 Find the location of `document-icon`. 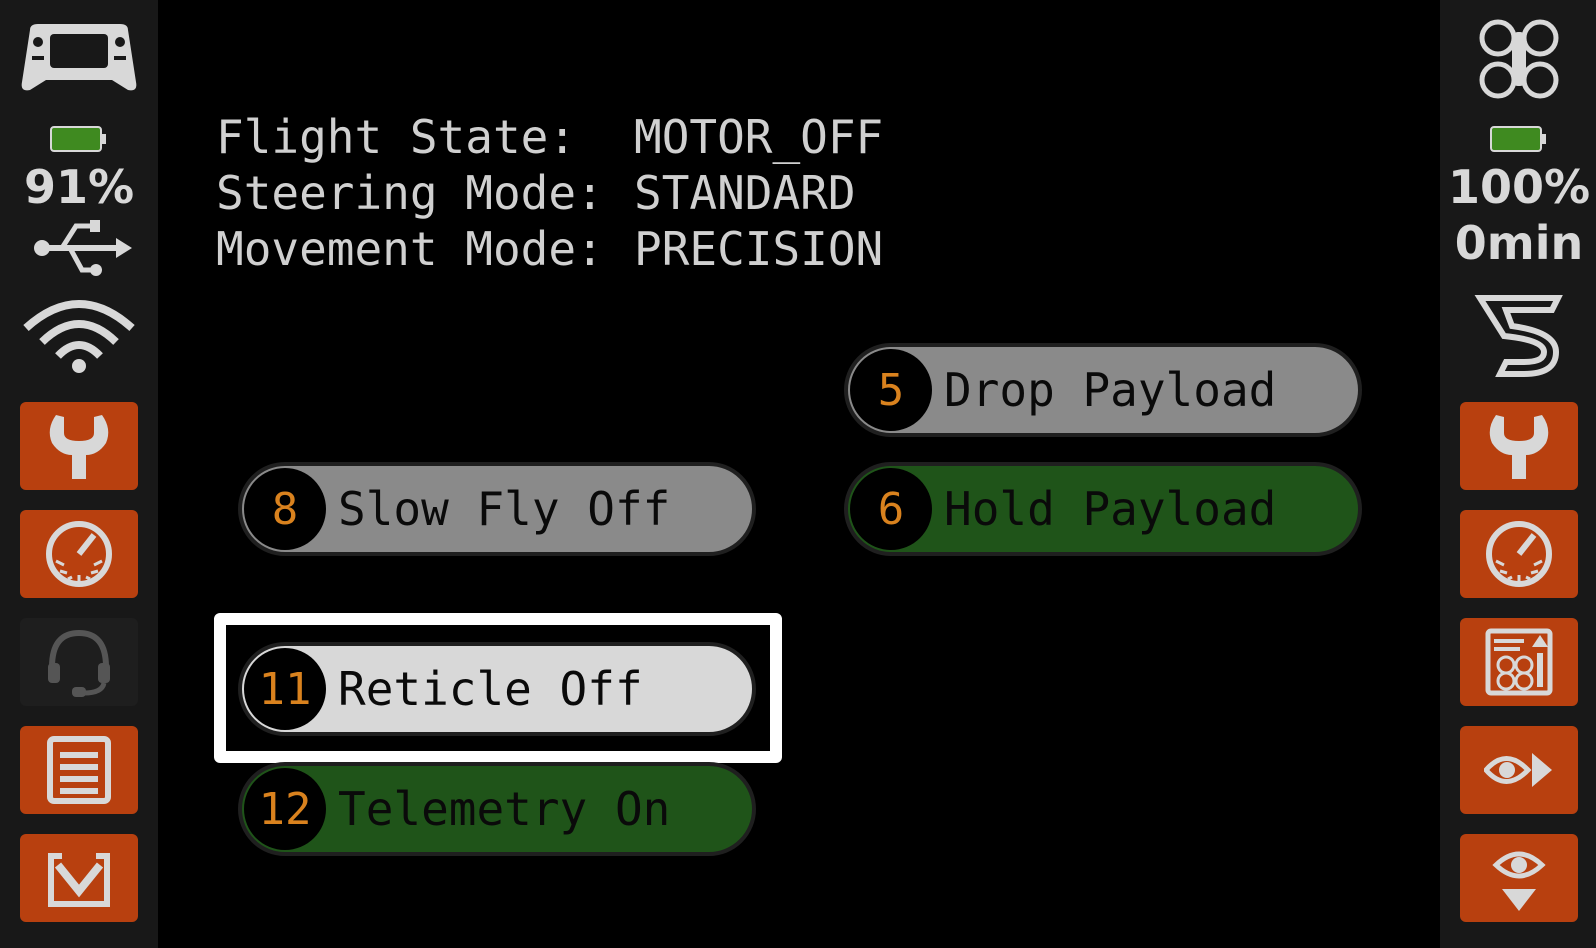

document-icon is located at coordinates (79, 770).